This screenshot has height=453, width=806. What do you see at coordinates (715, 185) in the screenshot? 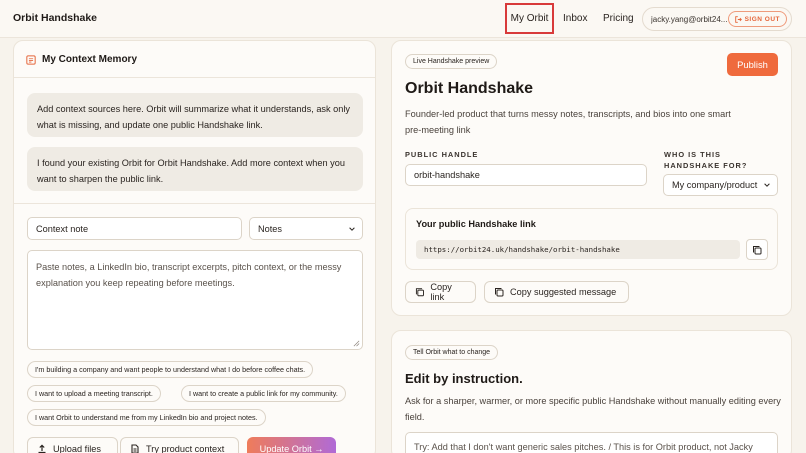
I see `who-for-value: My company/product` at bounding box center [715, 185].